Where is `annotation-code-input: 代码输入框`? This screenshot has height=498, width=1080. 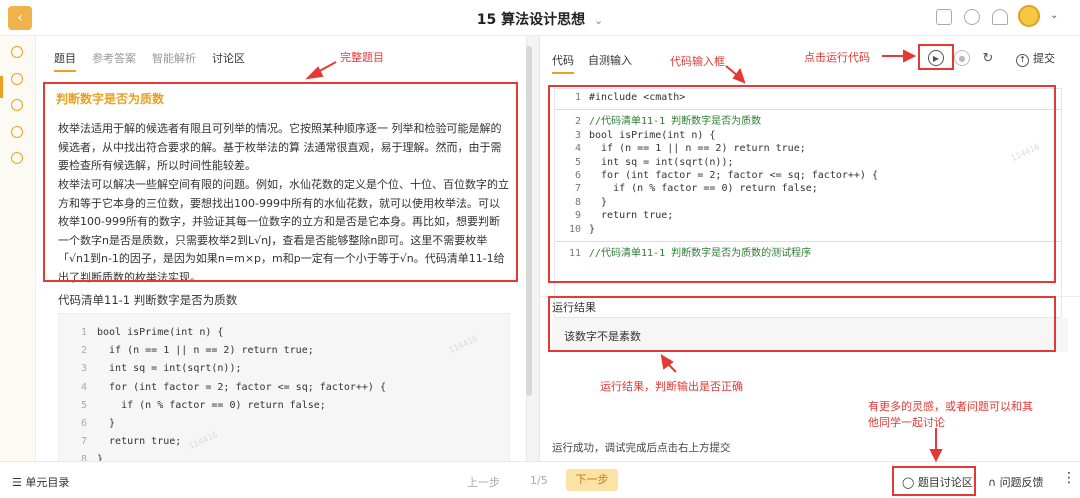
annotation-code-input: 代码输入框 is located at coordinates (697, 61).